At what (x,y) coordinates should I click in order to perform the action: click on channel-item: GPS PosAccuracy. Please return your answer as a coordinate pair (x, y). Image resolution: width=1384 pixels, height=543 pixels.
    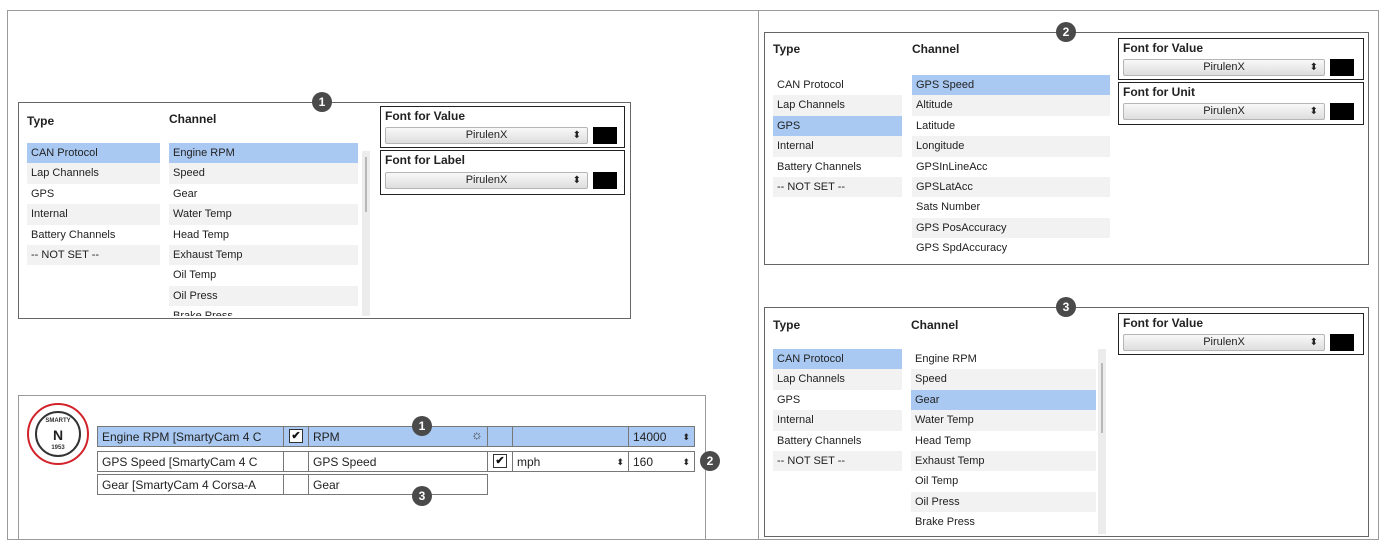
    Looking at the image, I should click on (1011, 228).